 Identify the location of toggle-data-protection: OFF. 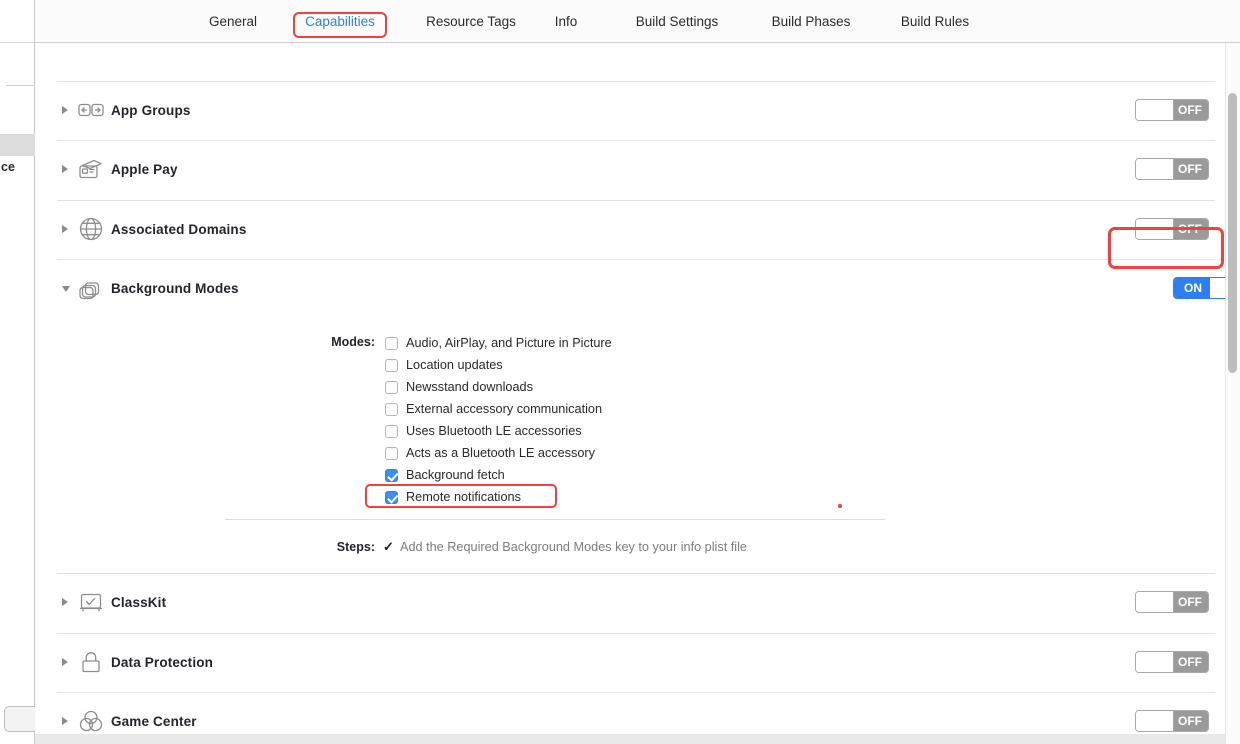
(1172, 662).